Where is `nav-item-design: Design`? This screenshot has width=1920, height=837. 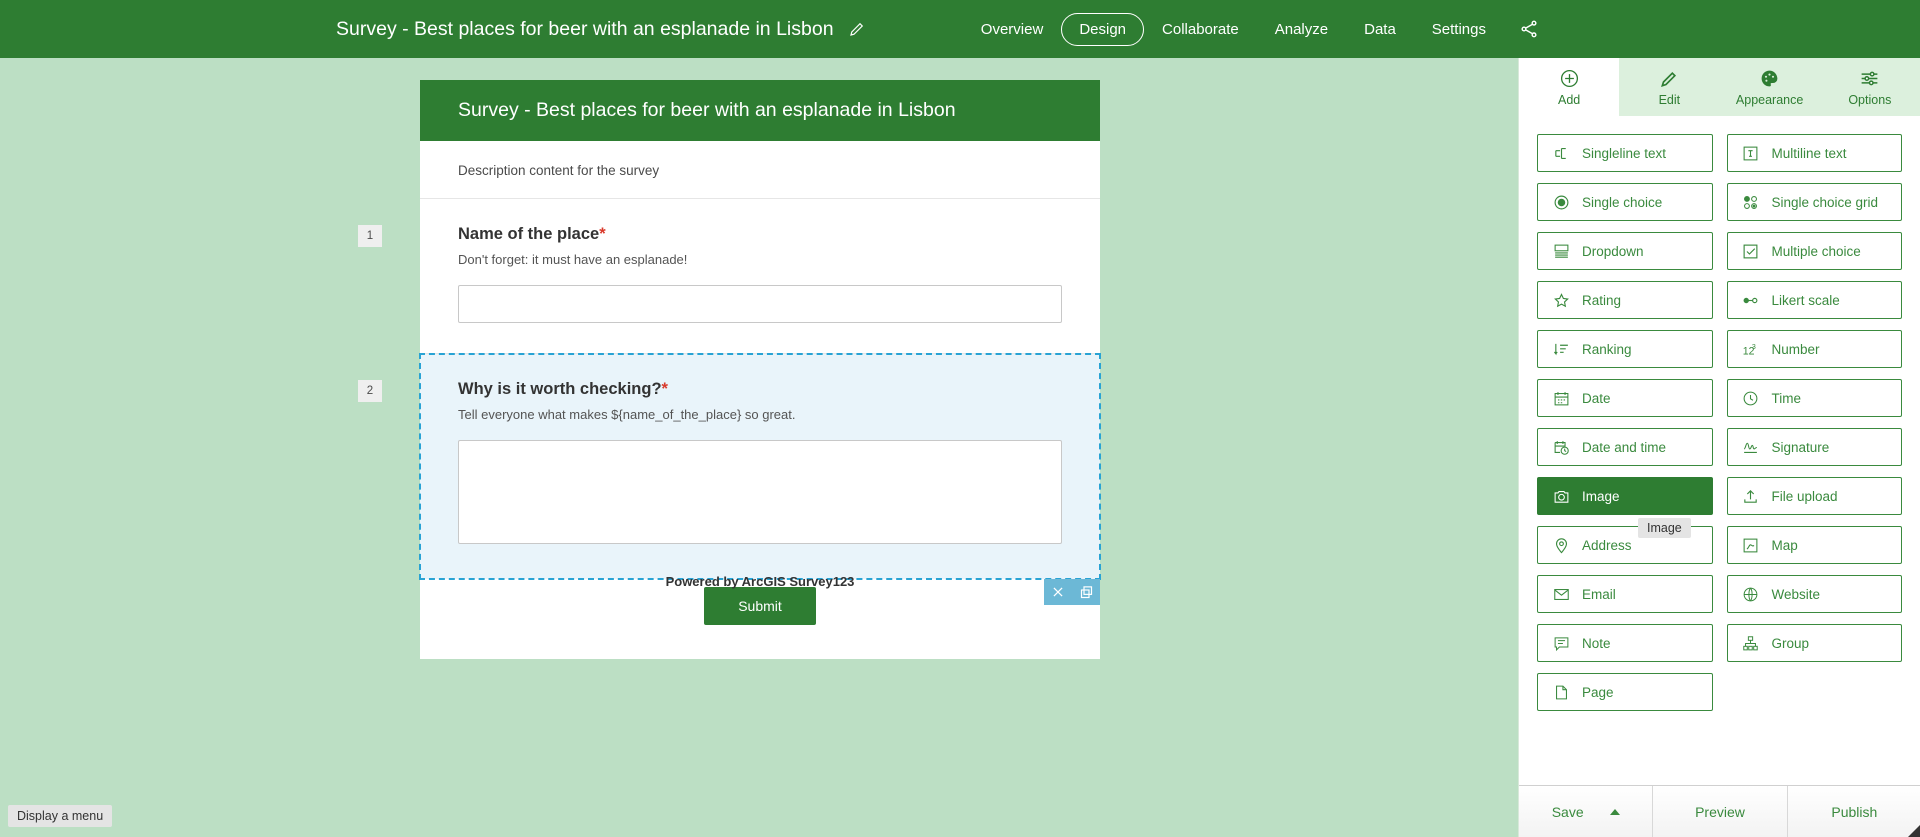 nav-item-design: Design is located at coordinates (1103, 29).